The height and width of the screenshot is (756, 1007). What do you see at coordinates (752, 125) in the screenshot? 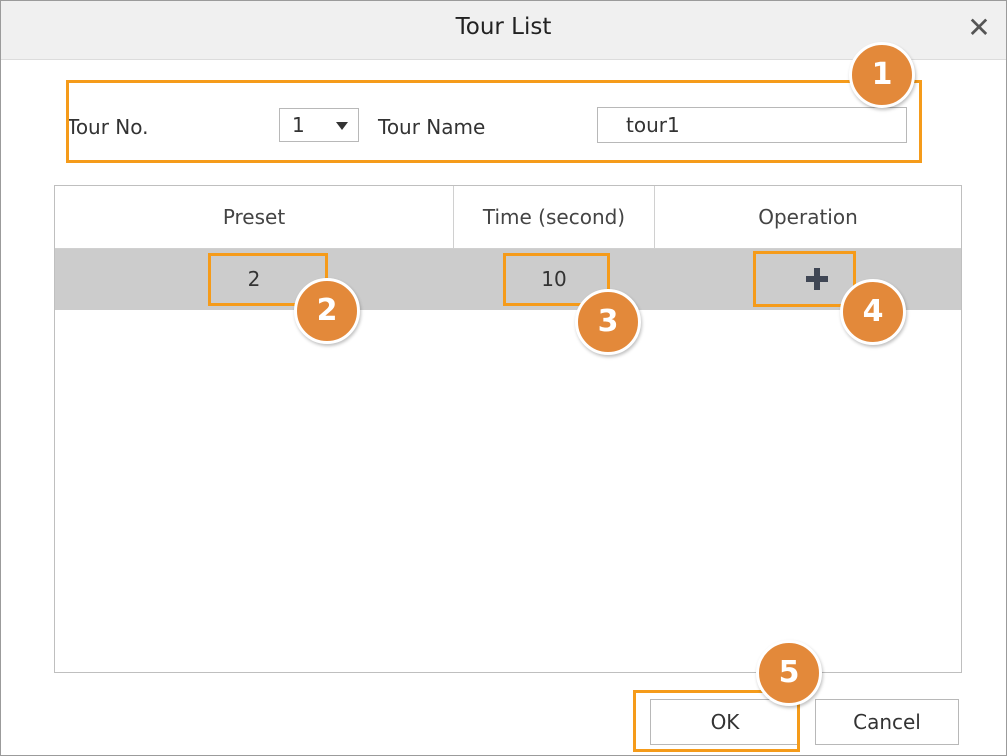
I see `tour-name-input` at bounding box center [752, 125].